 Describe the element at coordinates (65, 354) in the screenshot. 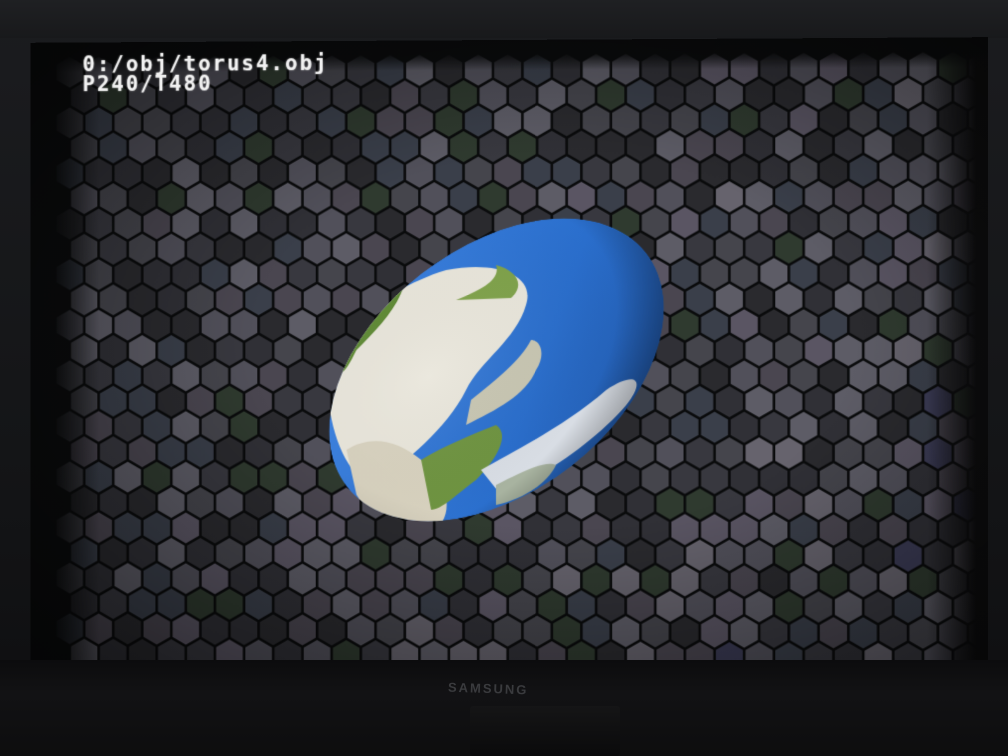

I see `screen-left-shadow` at that location.